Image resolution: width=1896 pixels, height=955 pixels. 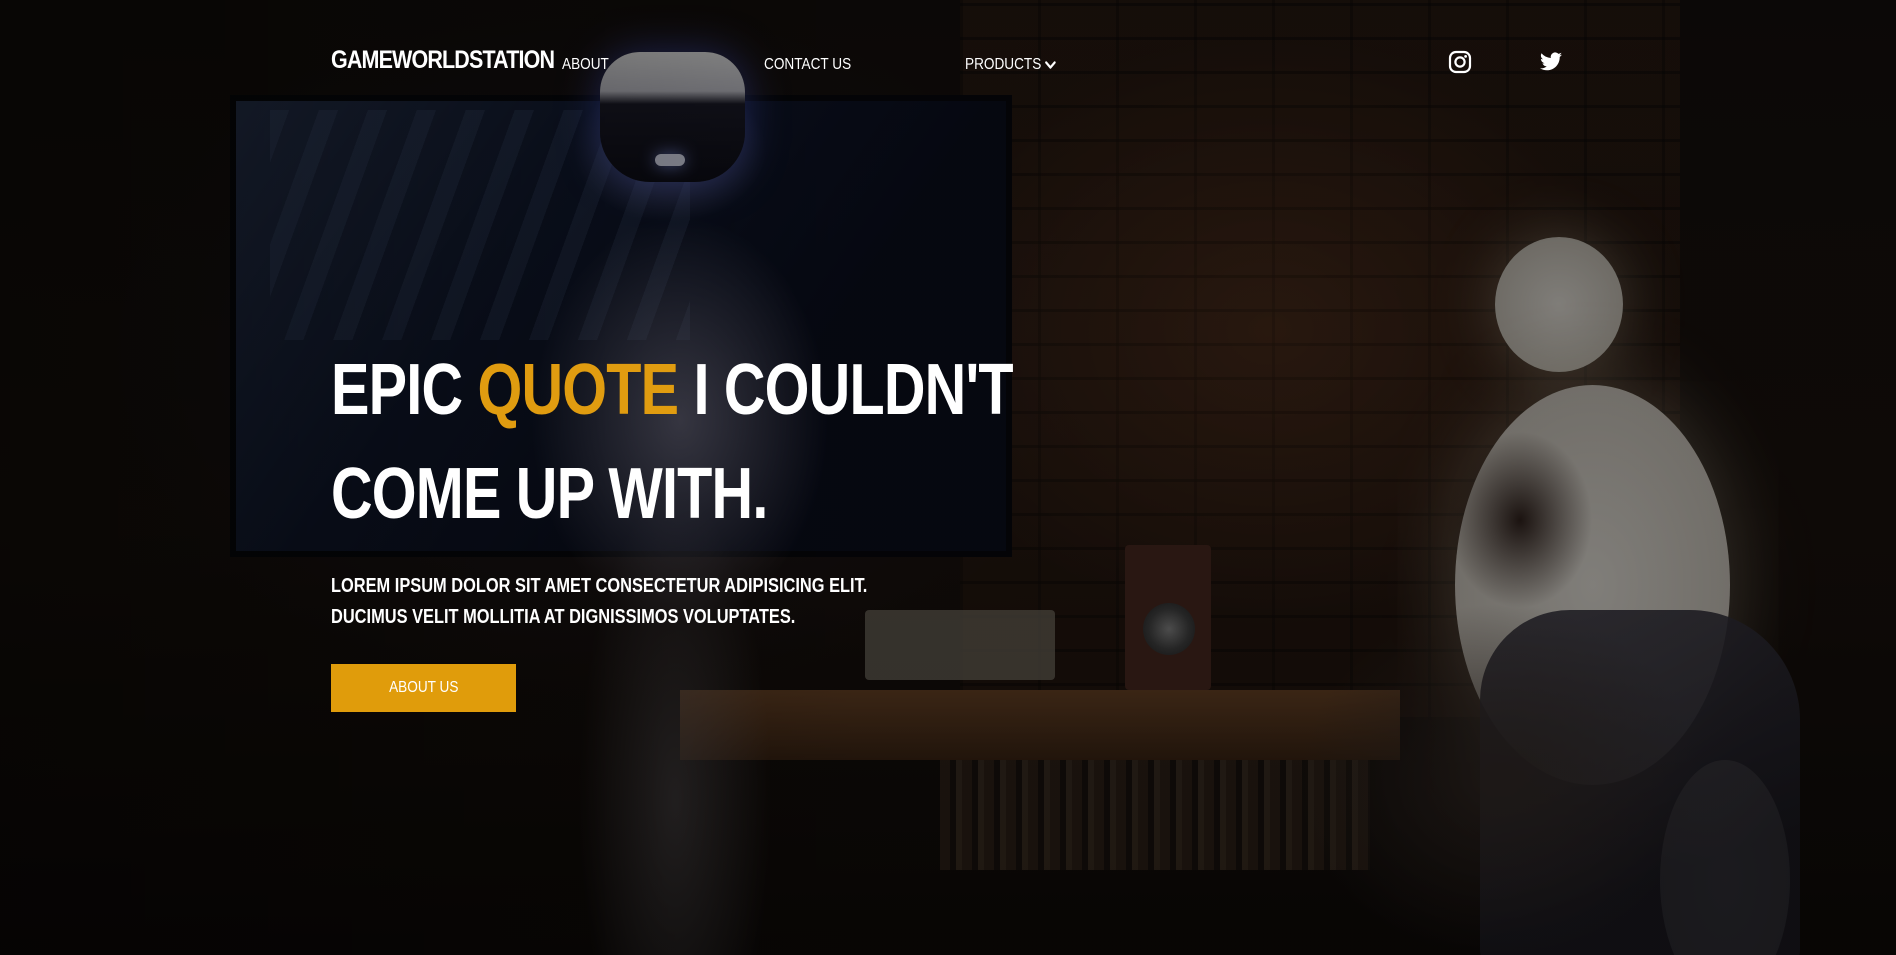 What do you see at coordinates (404, 390) in the screenshot?
I see `hero-heading-part1: EPIC` at bounding box center [404, 390].